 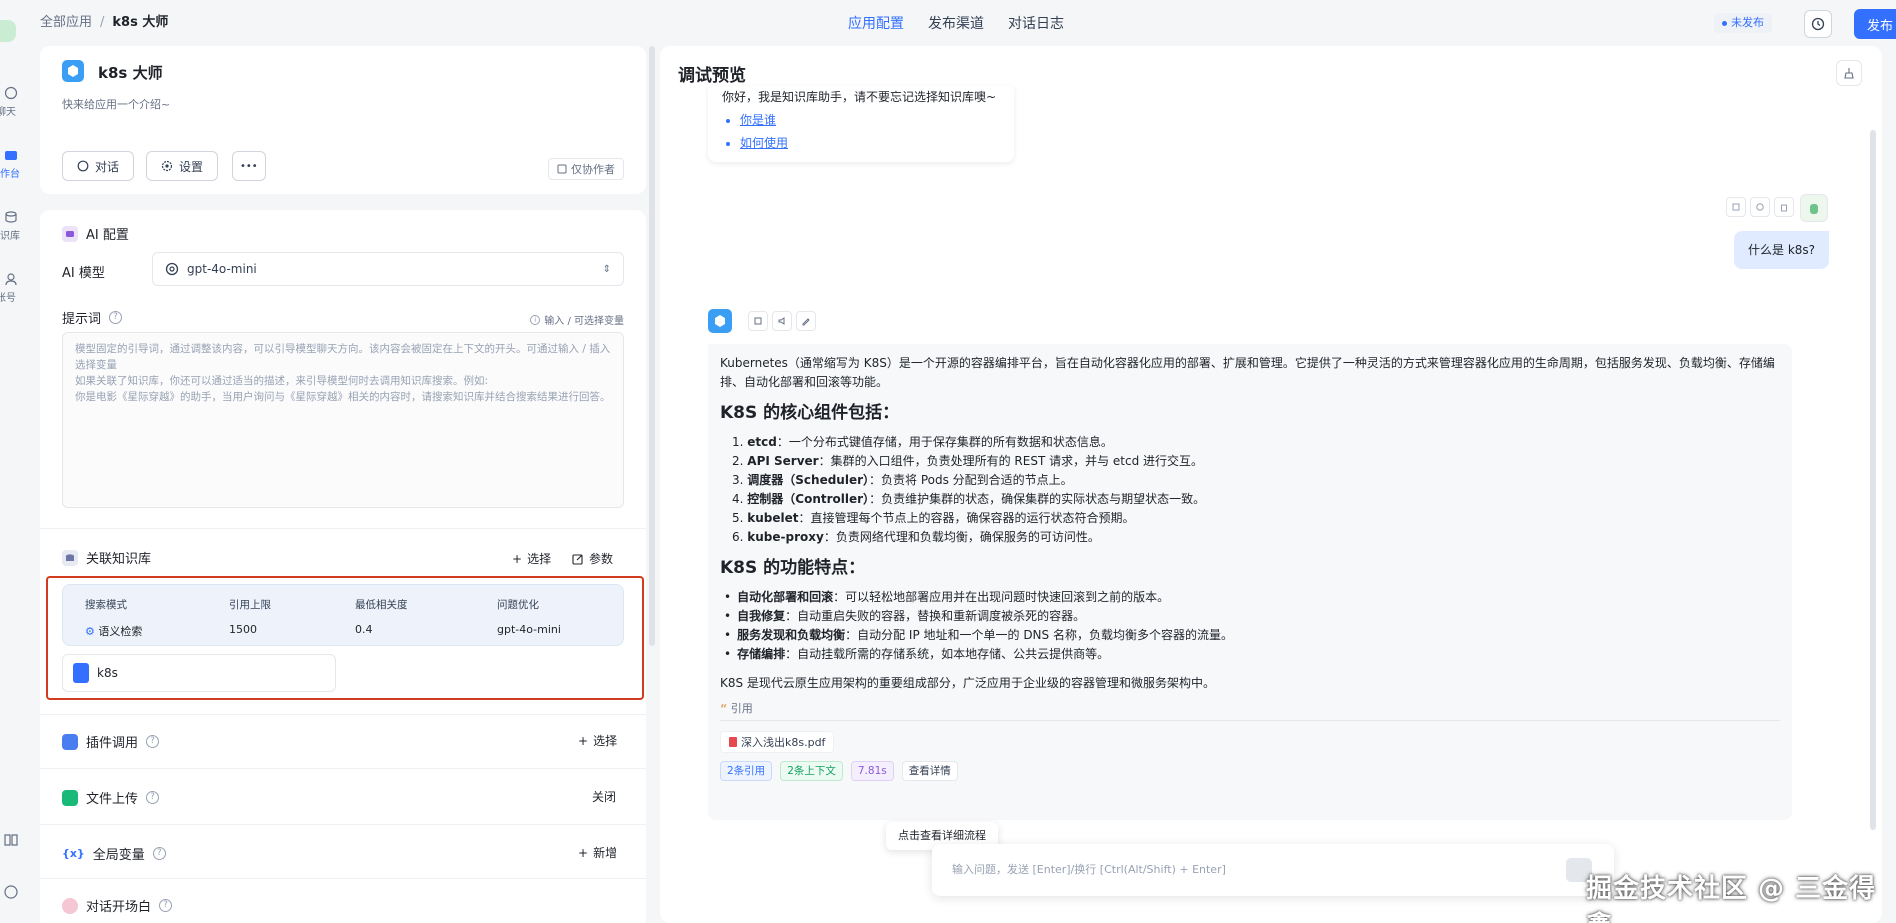 I want to click on quote-icon: “, so click(x=724, y=708).